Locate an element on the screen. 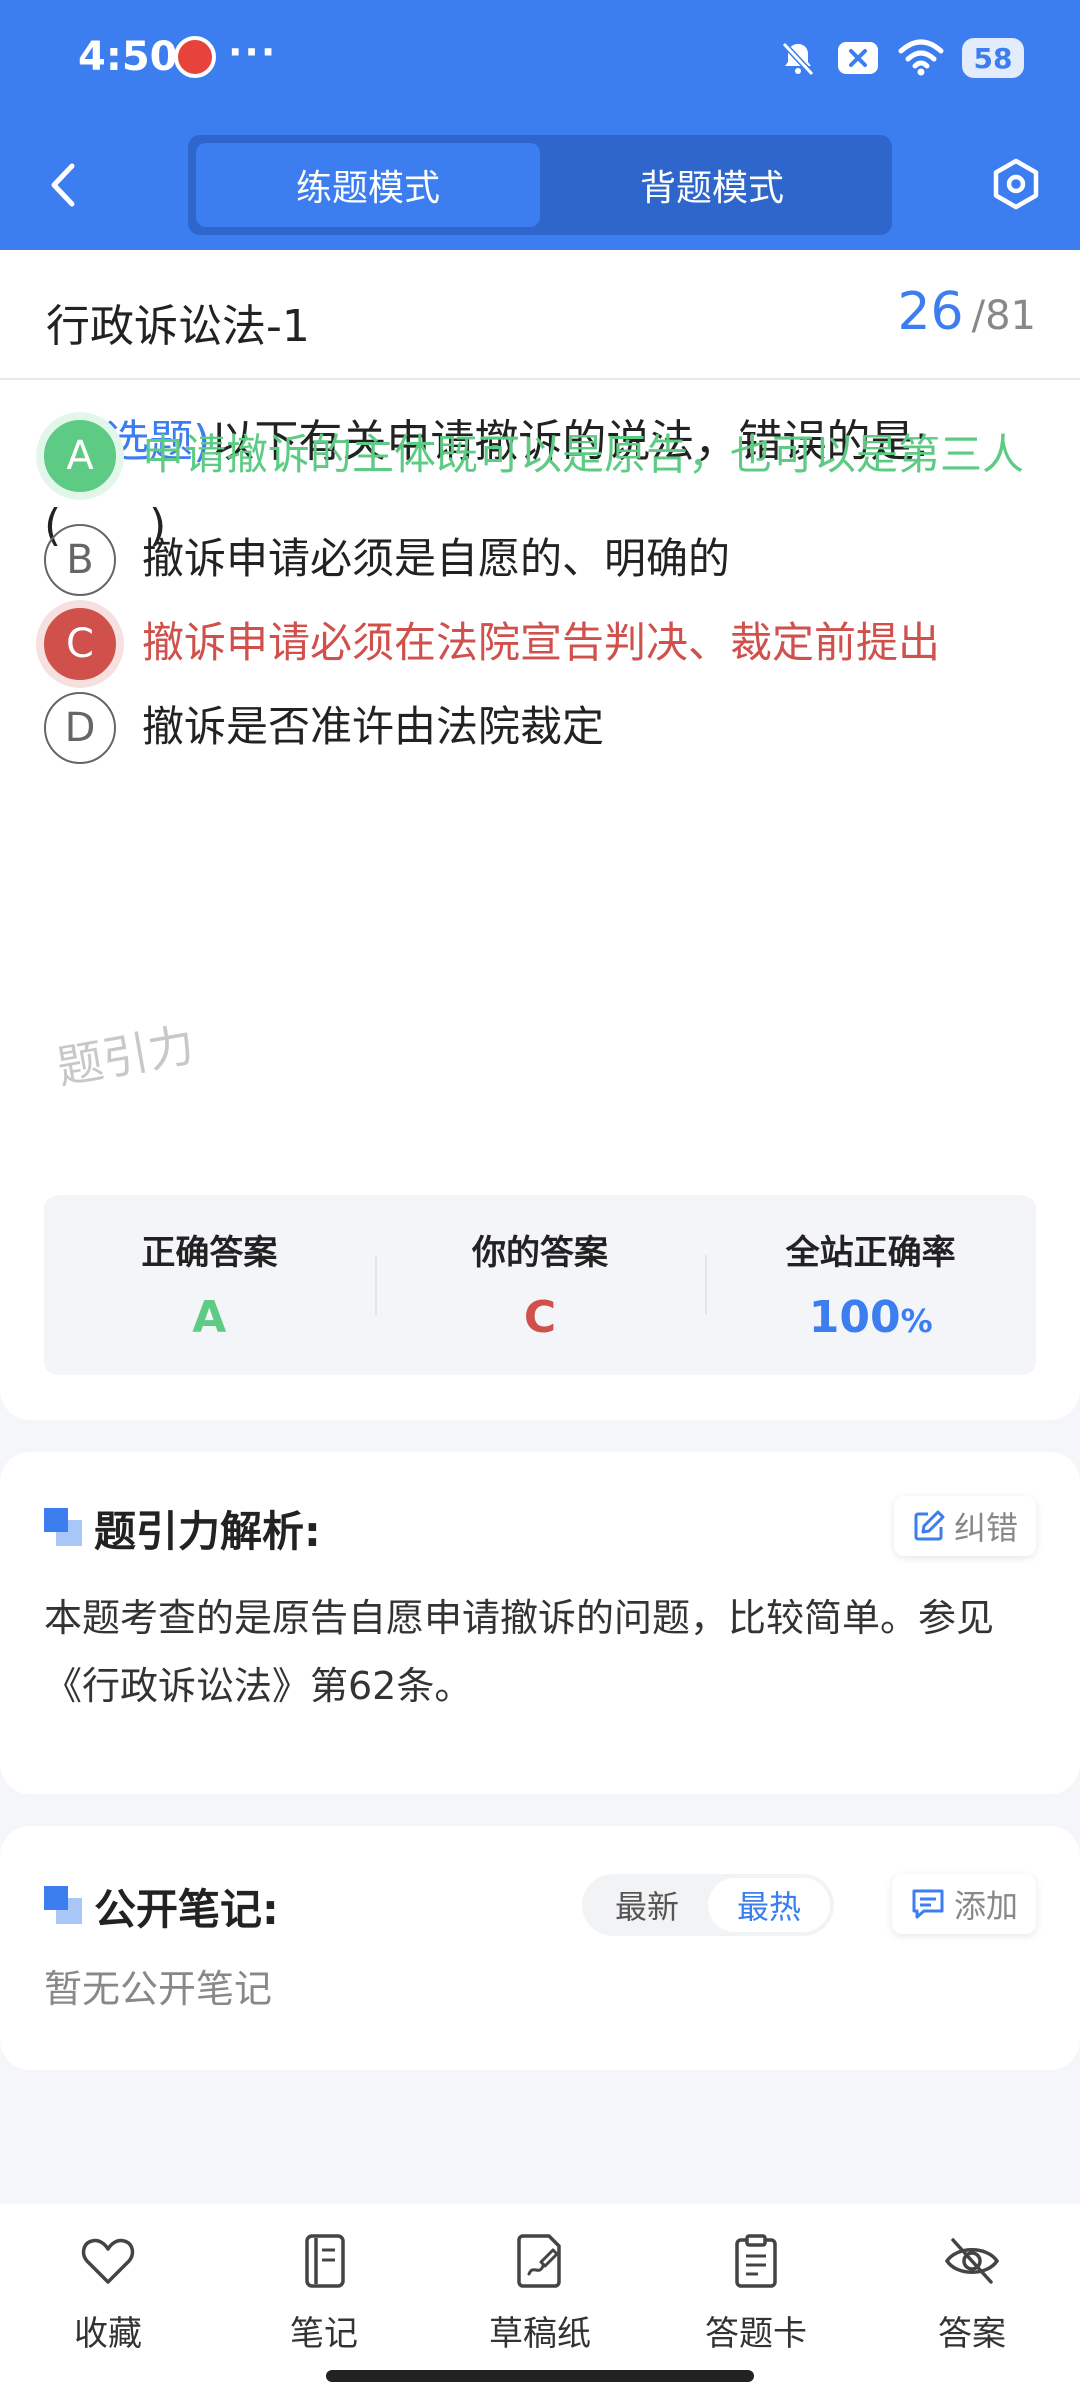  heart-icon is located at coordinates (108, 2261).